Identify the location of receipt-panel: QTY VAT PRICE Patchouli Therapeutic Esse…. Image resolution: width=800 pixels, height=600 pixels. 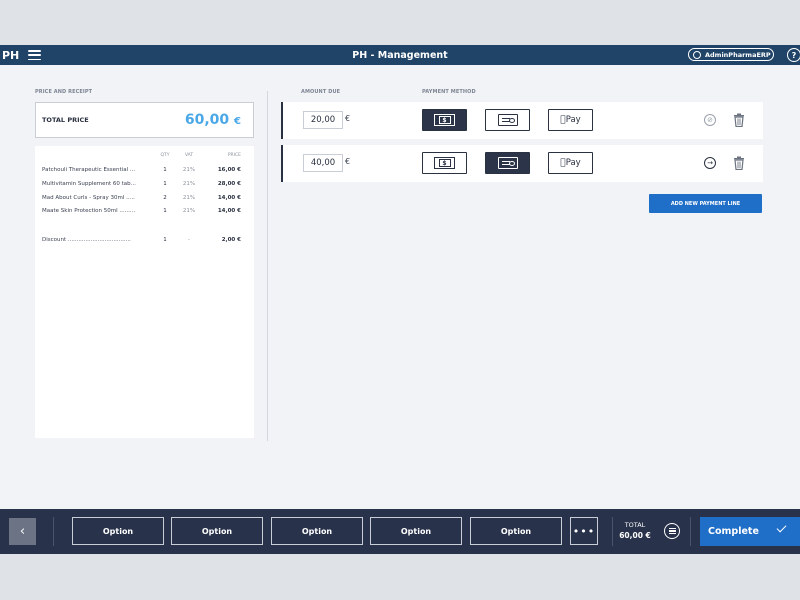
(144, 292).